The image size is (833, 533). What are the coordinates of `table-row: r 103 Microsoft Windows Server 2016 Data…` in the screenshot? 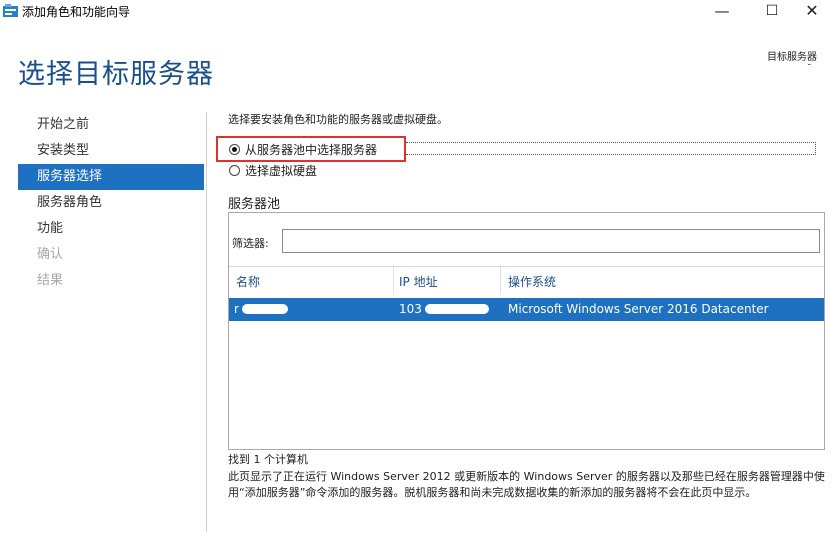 It's located at (526, 309).